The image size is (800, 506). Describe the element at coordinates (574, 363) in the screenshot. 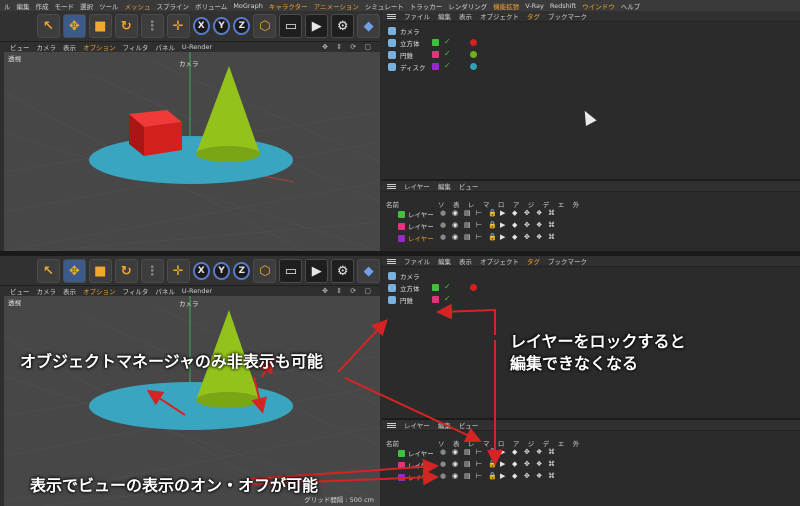

I see `annotation-lock-line2: 編集できなくなる` at that location.